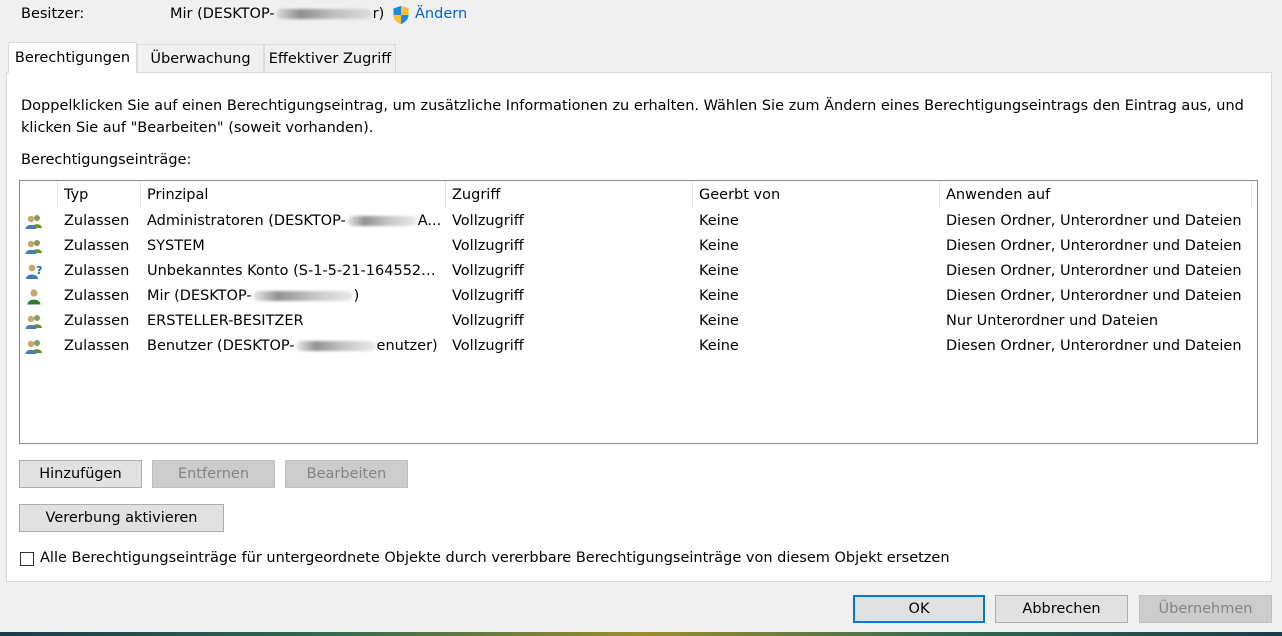 Image resolution: width=1282 pixels, height=636 pixels. Describe the element at coordinates (641, 634) in the screenshot. I see `taskbar-strip` at that location.